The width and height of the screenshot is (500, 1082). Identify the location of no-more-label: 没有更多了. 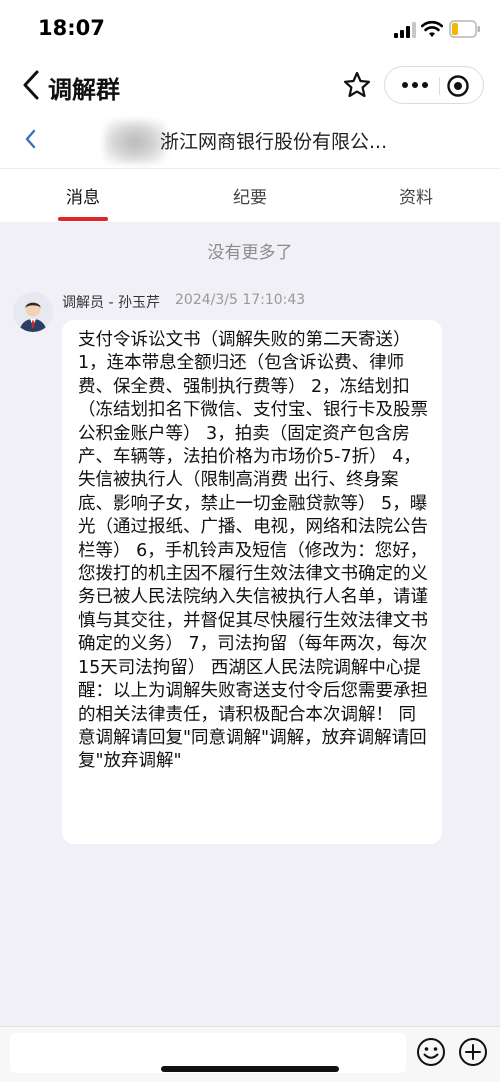
(250, 253).